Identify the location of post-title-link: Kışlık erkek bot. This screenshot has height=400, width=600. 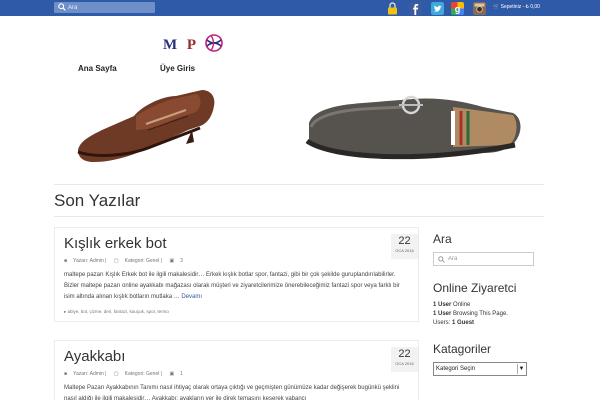
(115, 243).